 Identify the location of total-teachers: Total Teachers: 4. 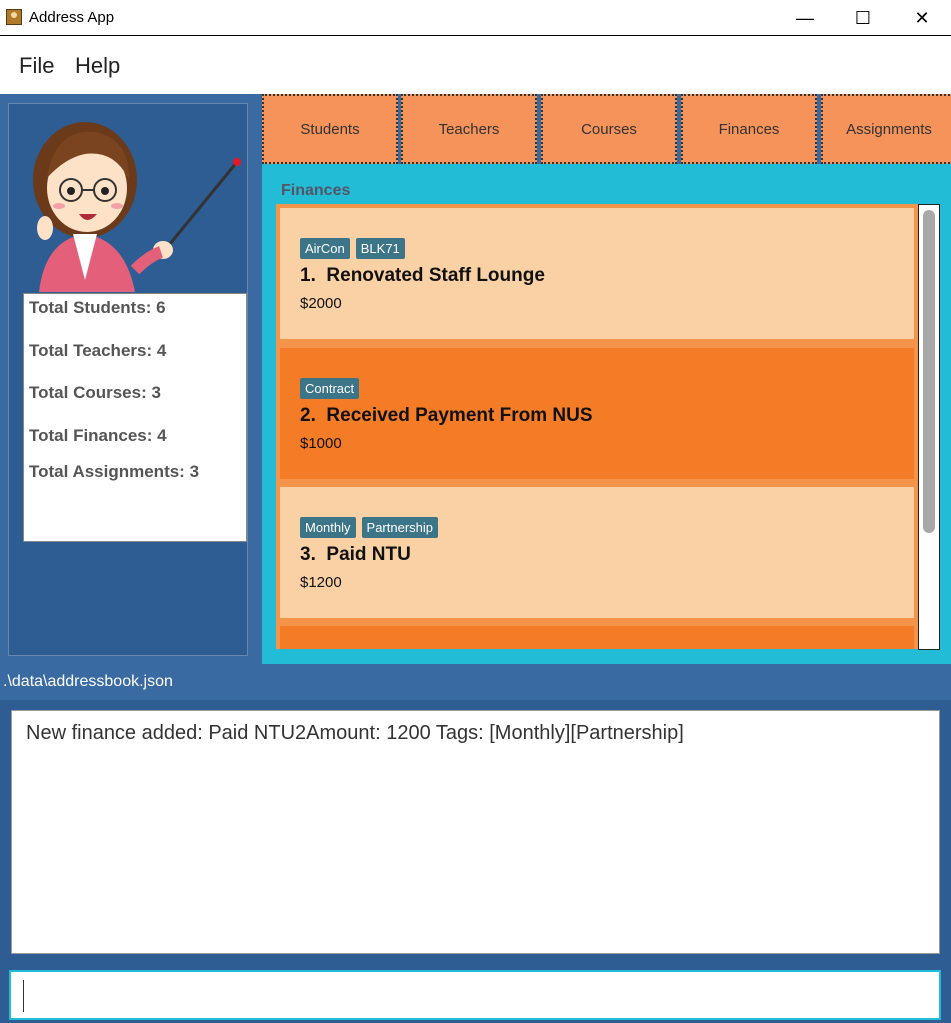
(98, 350).